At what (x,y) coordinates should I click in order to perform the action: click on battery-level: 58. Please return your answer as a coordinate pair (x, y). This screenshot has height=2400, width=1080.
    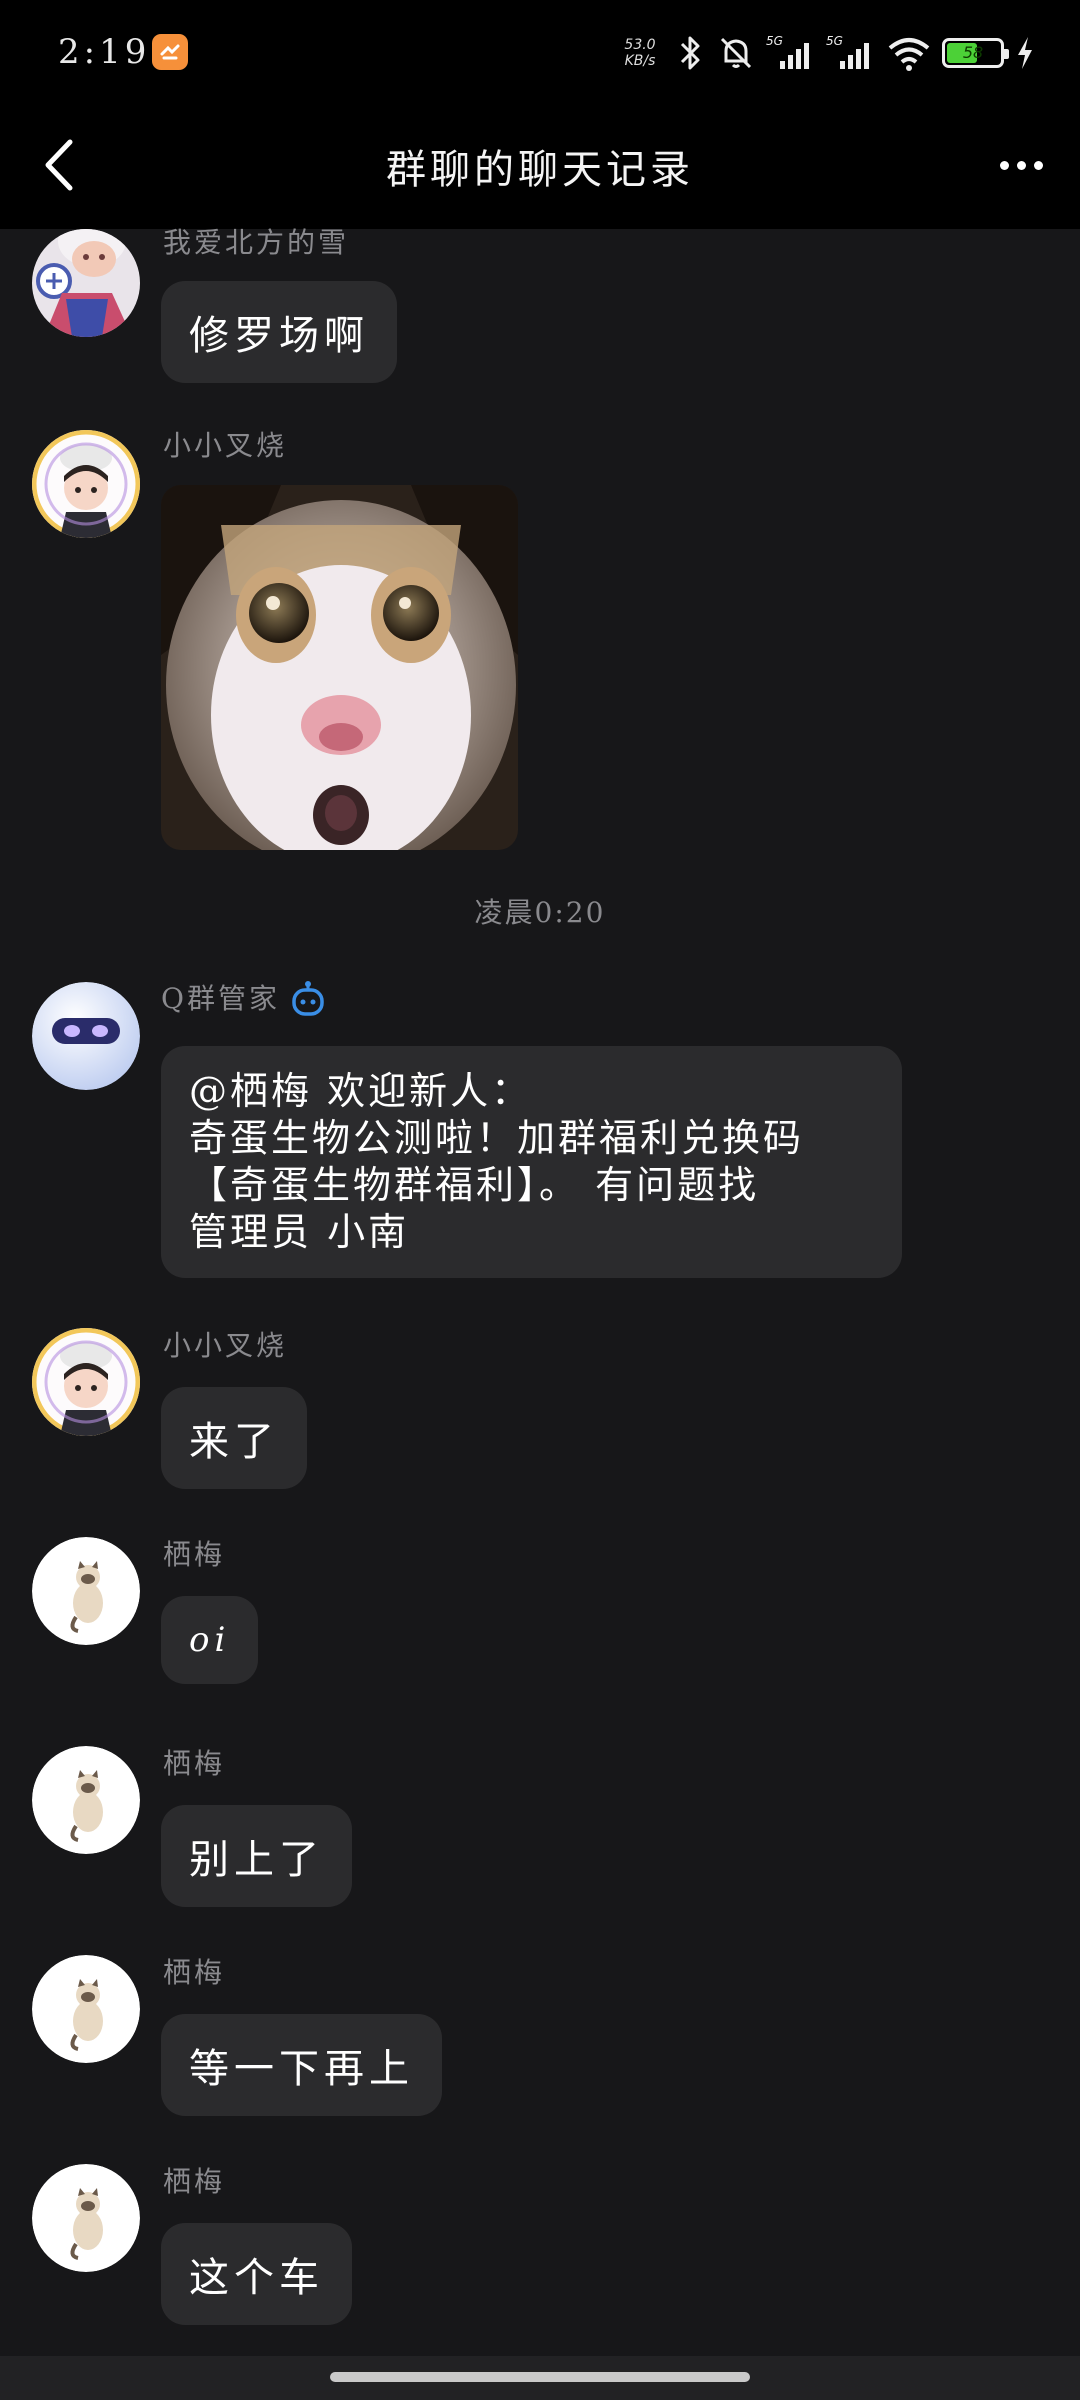
    Looking at the image, I should click on (973, 52).